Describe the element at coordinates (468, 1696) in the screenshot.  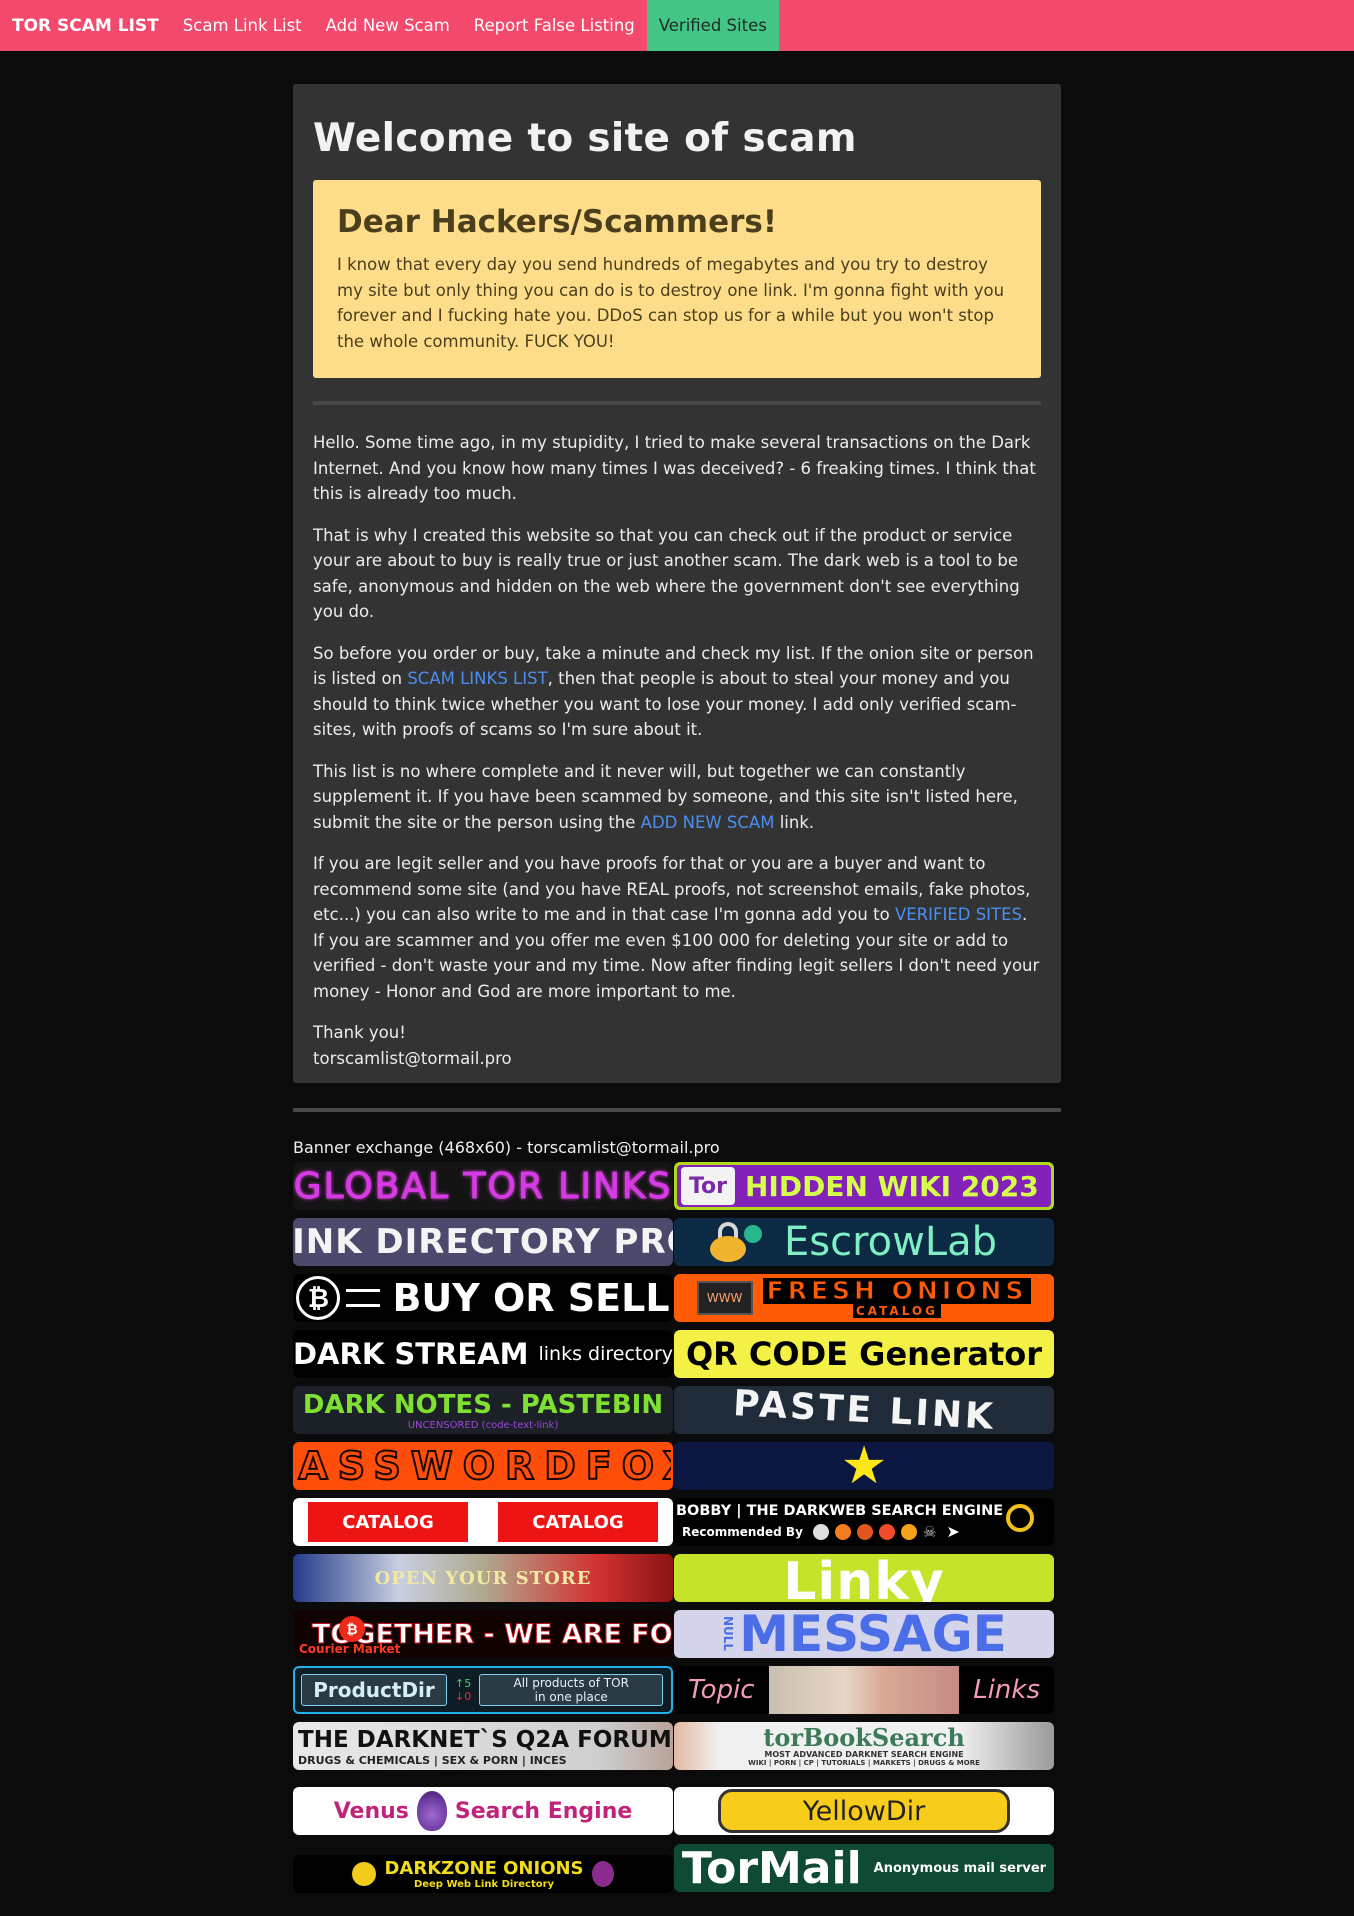
I see `downvote-value: 0` at that location.